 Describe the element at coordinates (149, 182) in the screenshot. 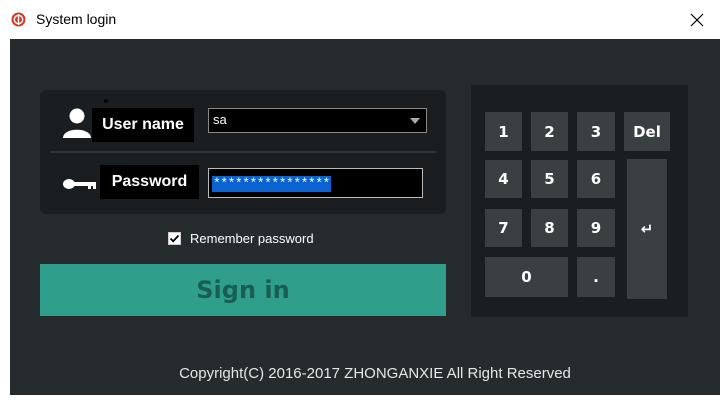

I see `password-label: Password` at that location.